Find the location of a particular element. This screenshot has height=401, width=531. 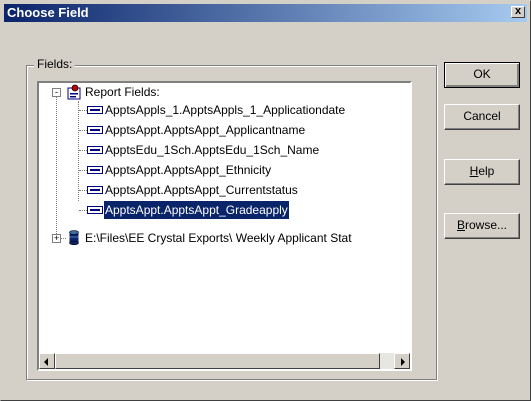

horizontal-scrollbar is located at coordinates (224, 361).